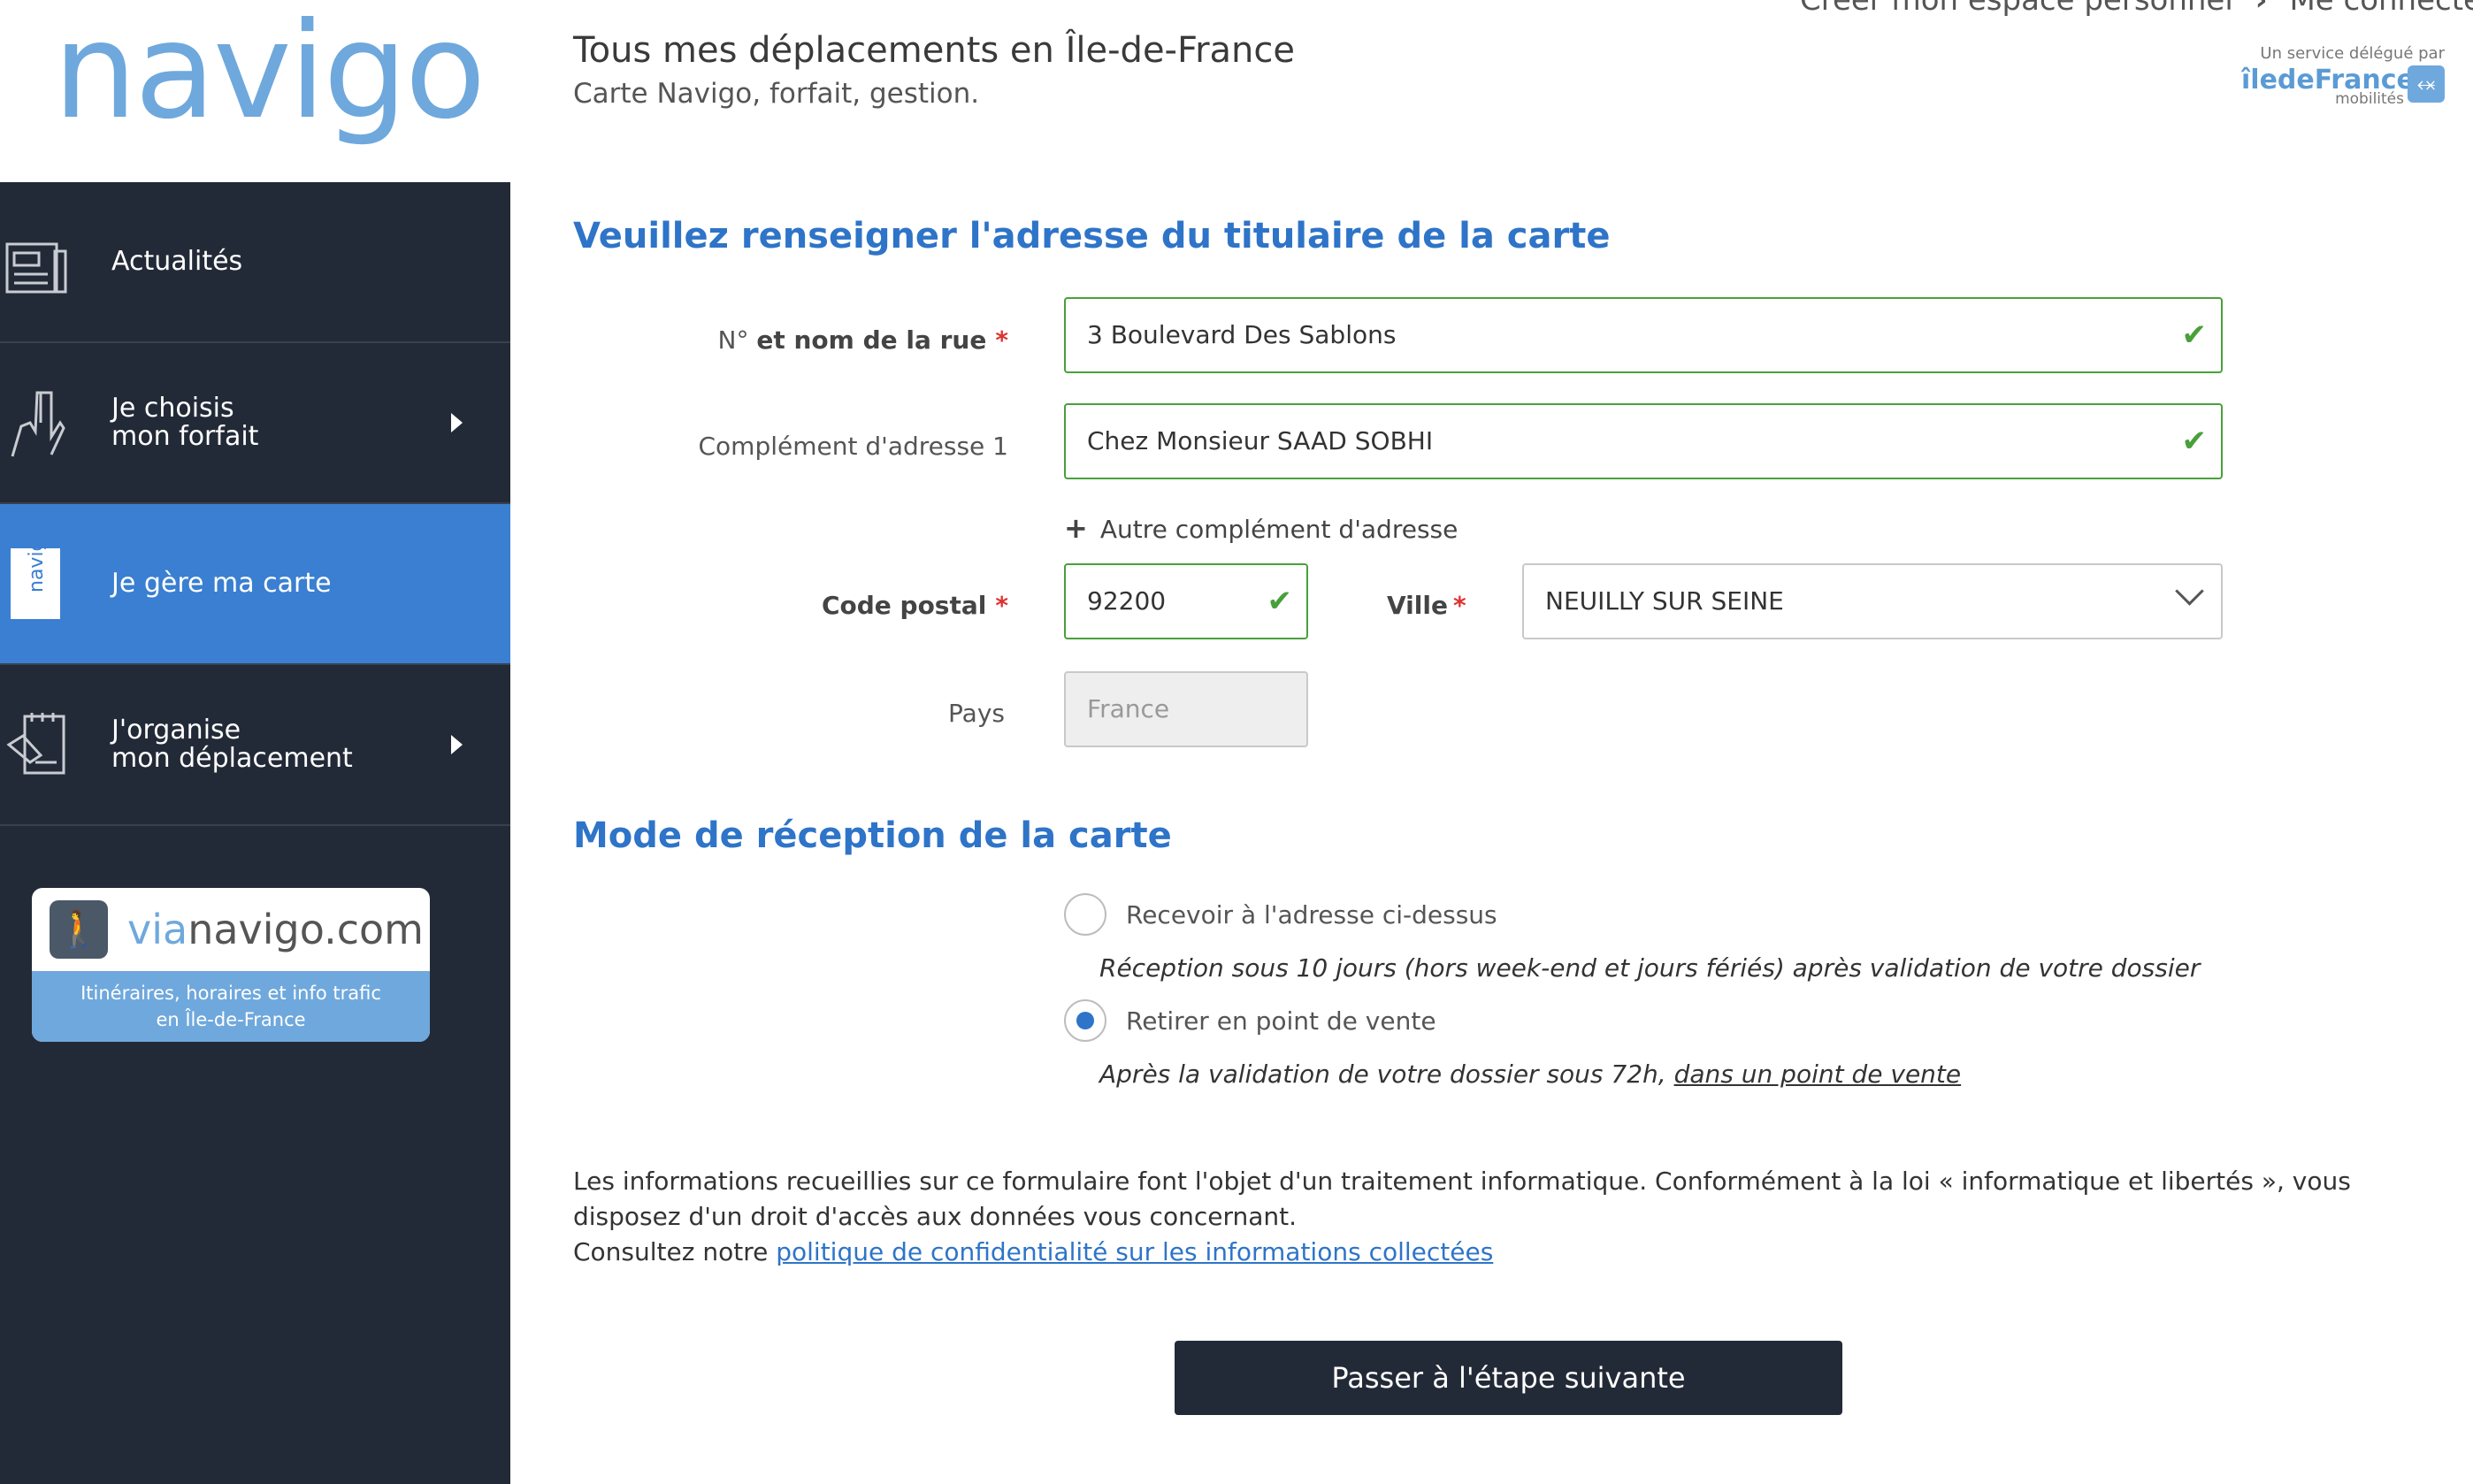  What do you see at coordinates (1643, 335) in the screenshot?
I see `street-input: 3 Boulevard Des Sablons ✔` at bounding box center [1643, 335].